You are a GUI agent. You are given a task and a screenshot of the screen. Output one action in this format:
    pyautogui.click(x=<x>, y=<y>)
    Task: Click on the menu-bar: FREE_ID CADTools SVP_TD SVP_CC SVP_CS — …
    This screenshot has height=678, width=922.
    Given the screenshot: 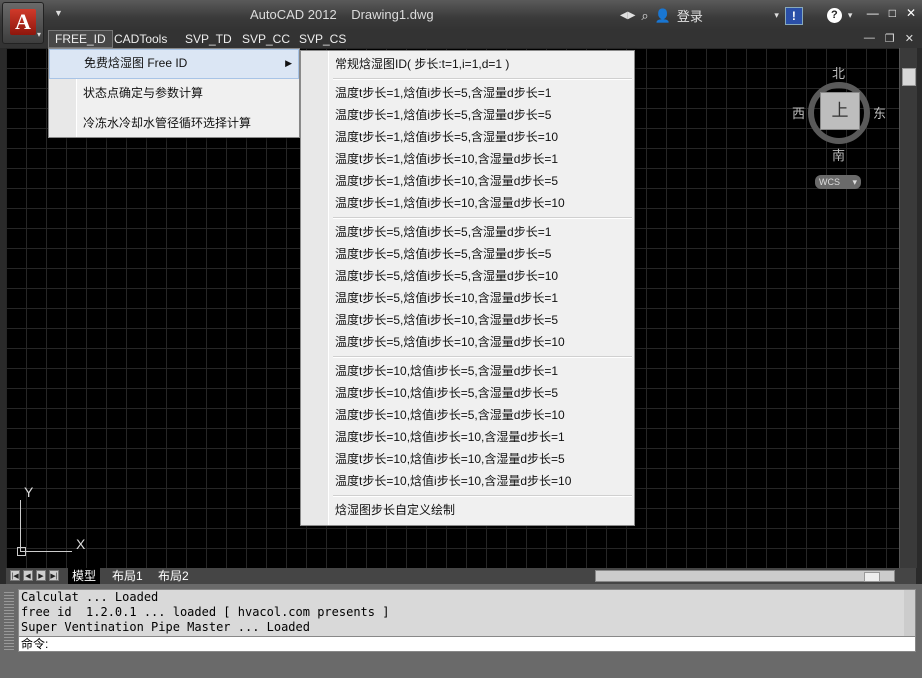 What is the action you would take?
    pyautogui.click(x=461, y=39)
    